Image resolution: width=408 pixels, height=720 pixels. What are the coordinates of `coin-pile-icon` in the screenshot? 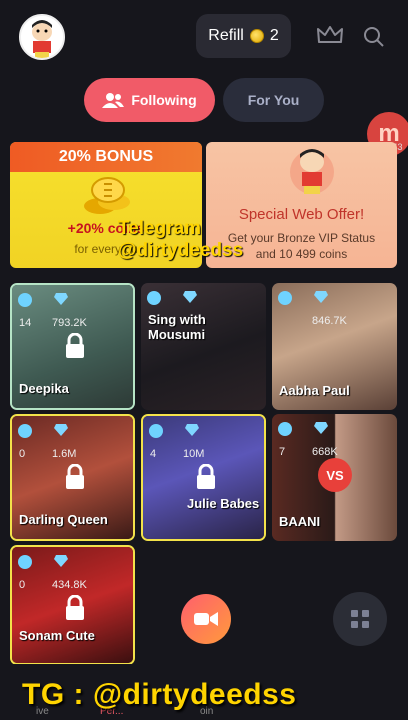 It's located at (107, 195).